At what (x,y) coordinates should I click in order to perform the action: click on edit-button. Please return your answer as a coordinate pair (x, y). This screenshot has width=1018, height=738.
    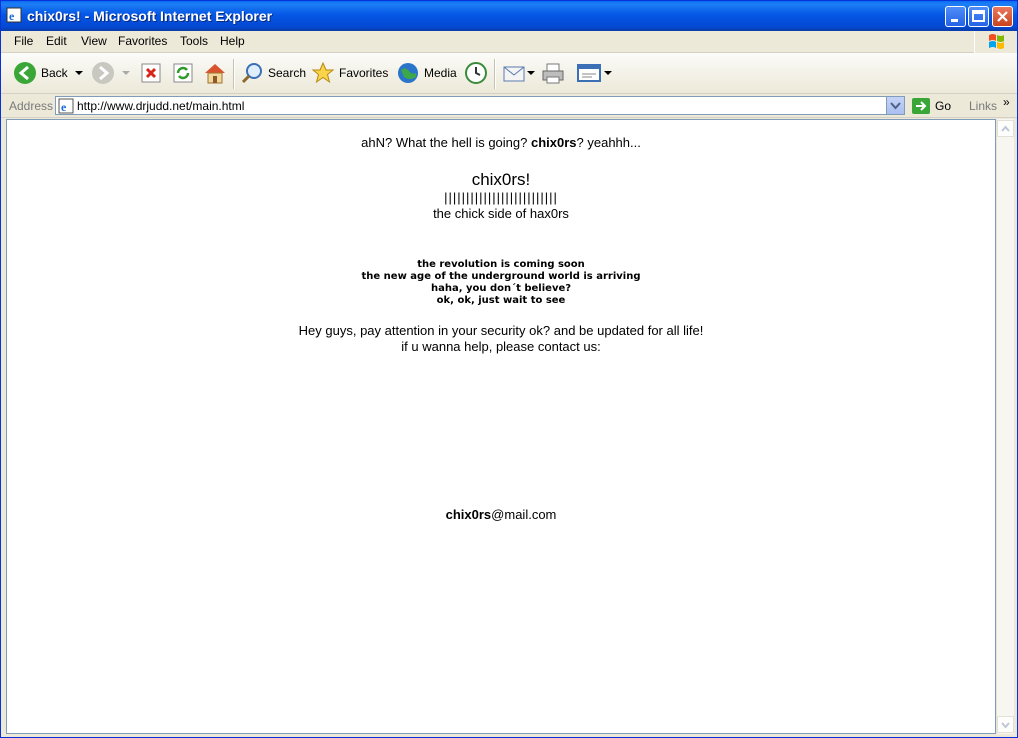
    Looking at the image, I should click on (595, 73).